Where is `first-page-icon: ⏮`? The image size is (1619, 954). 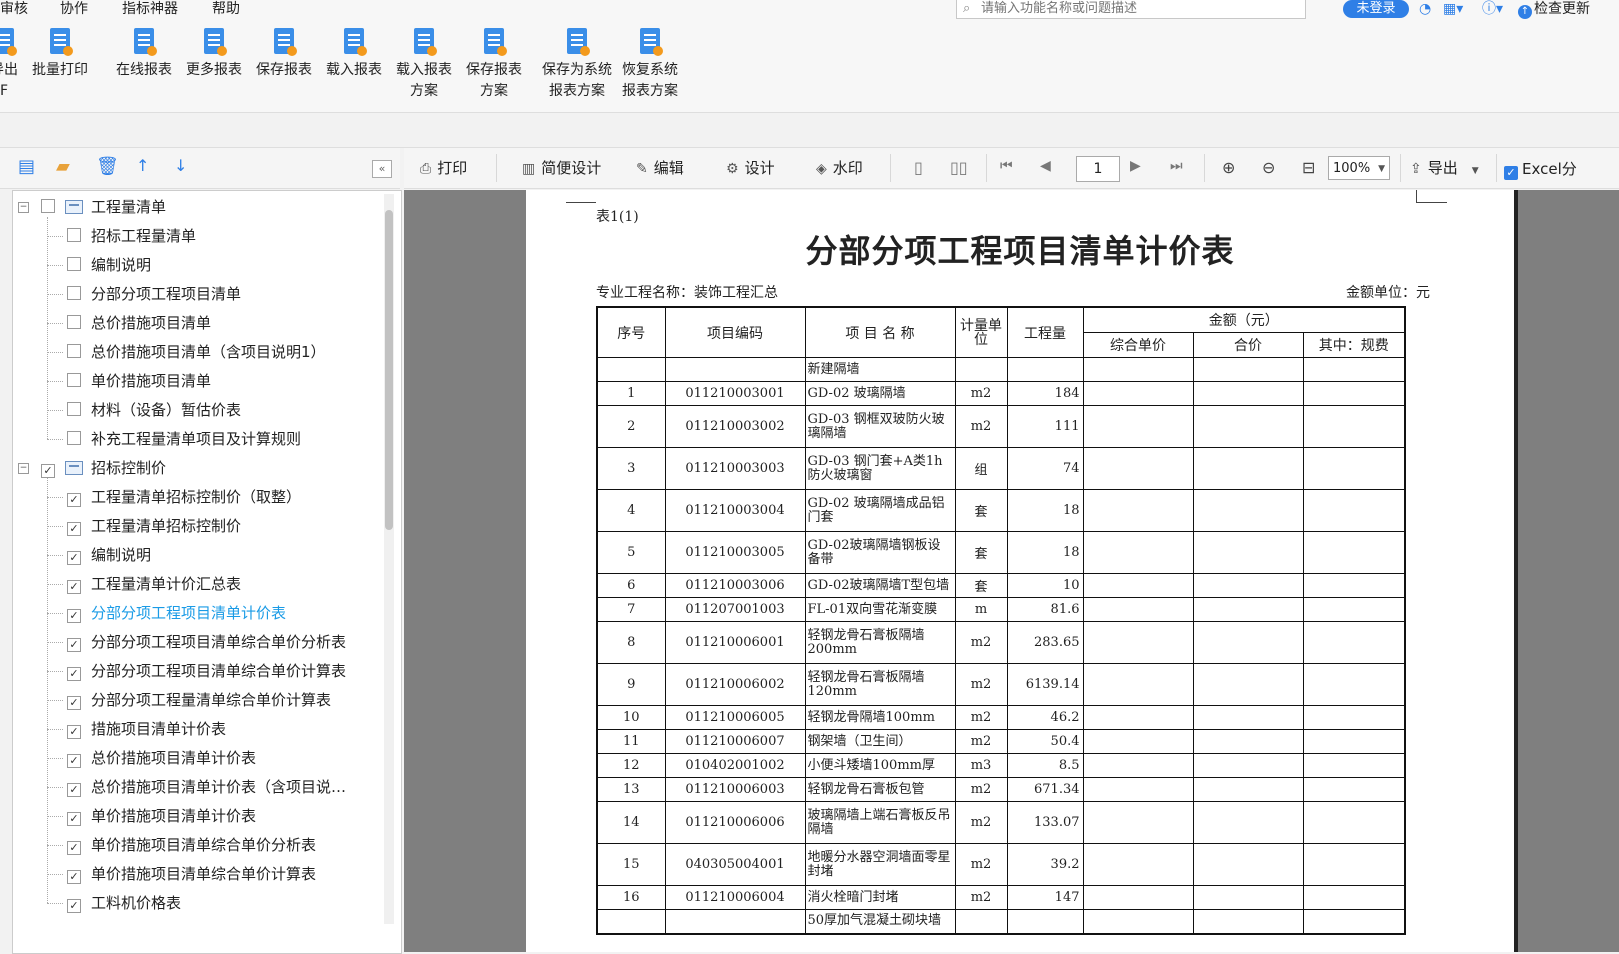
first-page-icon: ⏮ is located at coordinates (1006, 166).